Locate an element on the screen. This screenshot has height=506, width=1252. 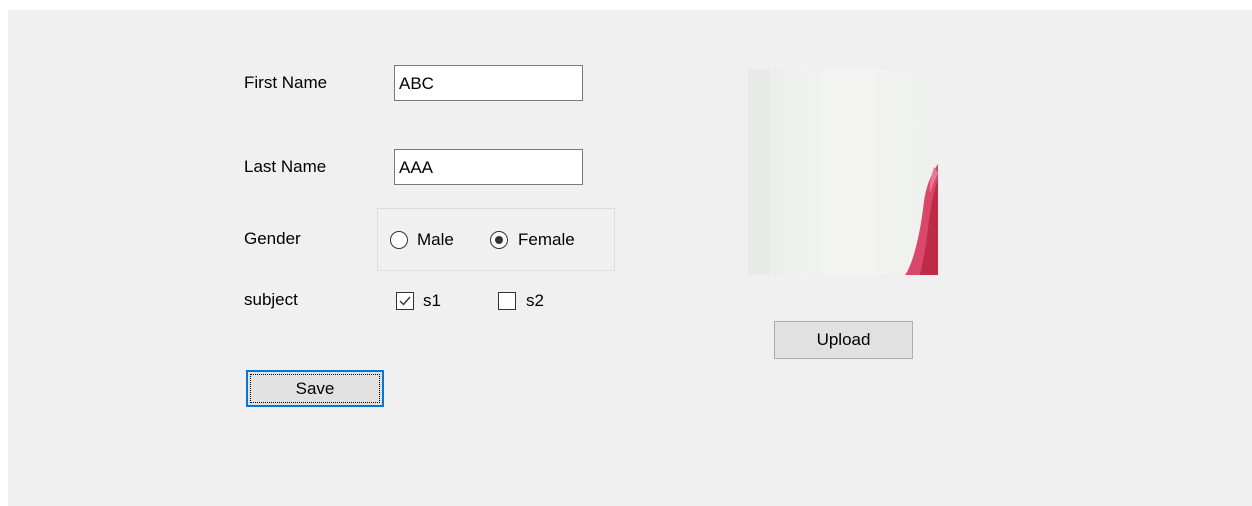
s1-checkbox is located at coordinates (405, 301).